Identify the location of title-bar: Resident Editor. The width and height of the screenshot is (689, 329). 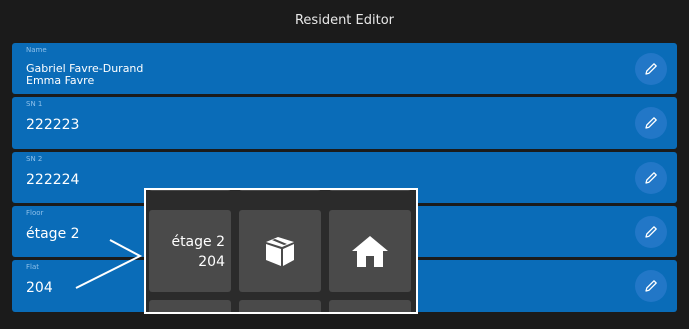
(344, 20).